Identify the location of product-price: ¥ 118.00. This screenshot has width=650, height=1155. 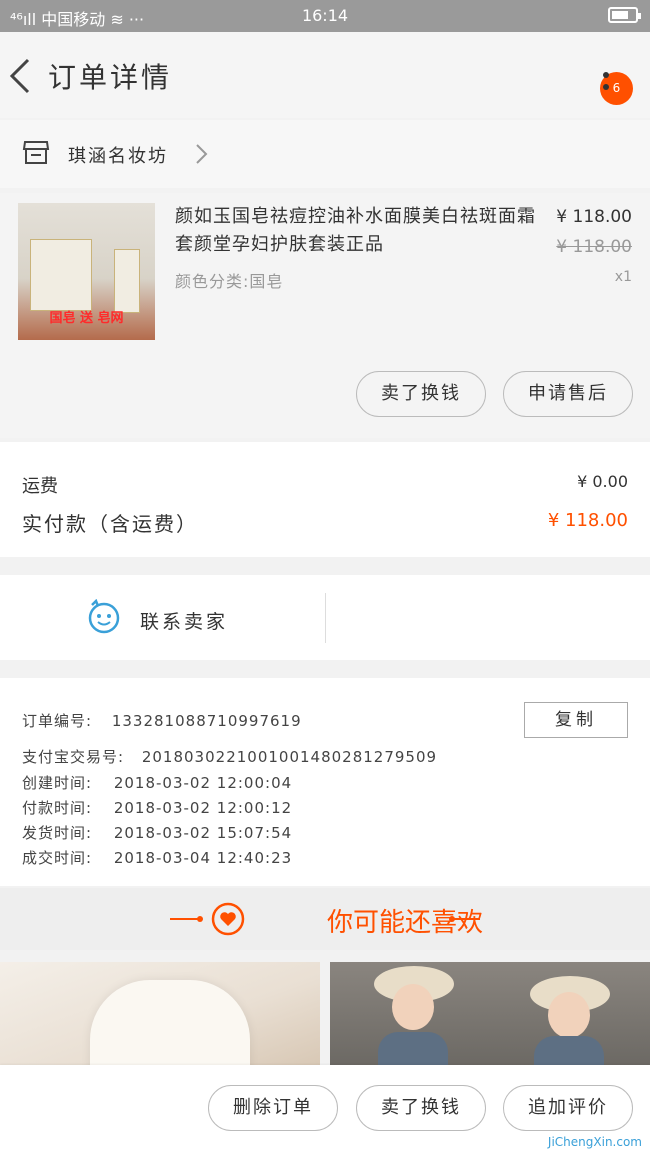
(594, 217).